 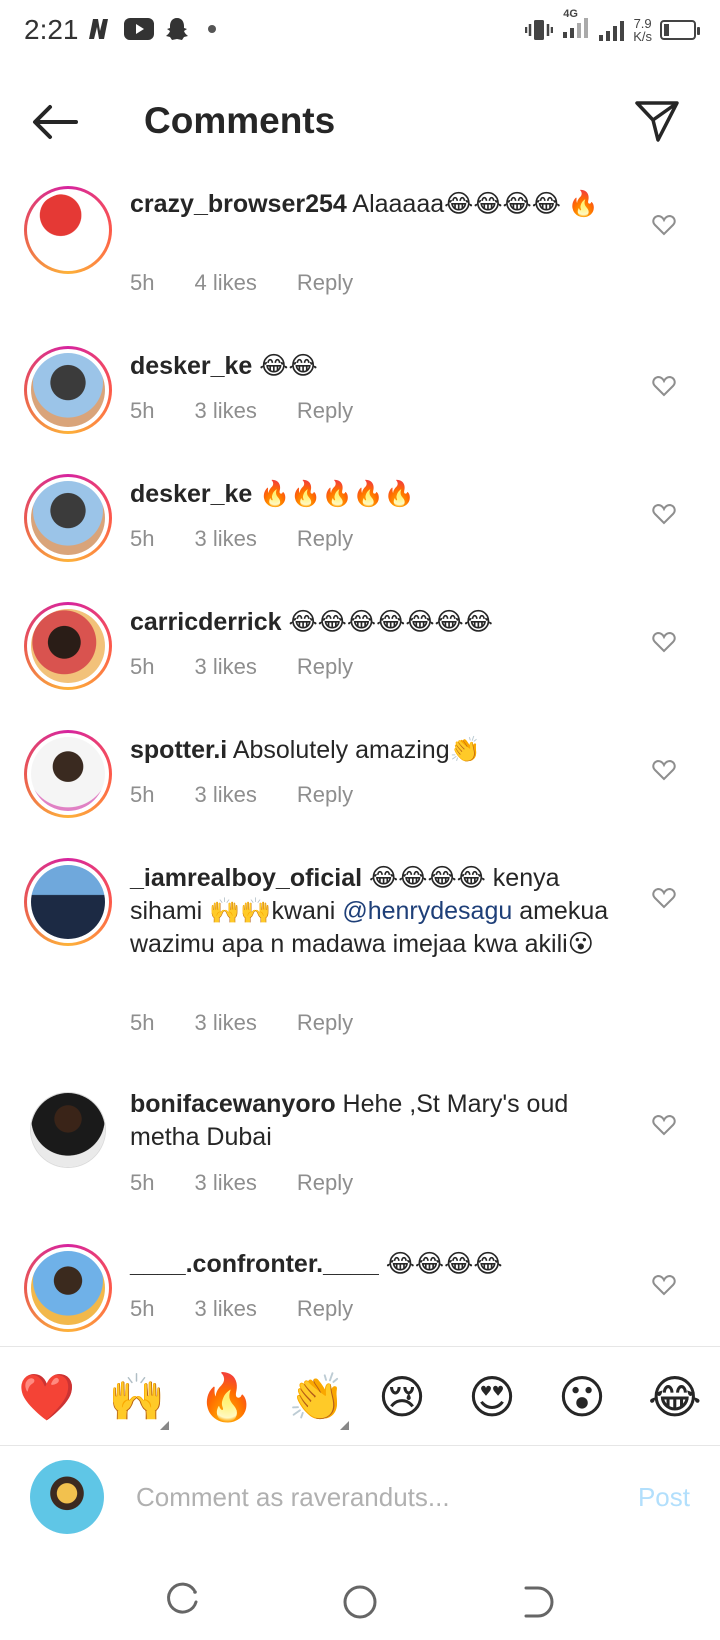 What do you see at coordinates (238, 204) in the screenshot?
I see `comment-username: crazy_browser254` at bounding box center [238, 204].